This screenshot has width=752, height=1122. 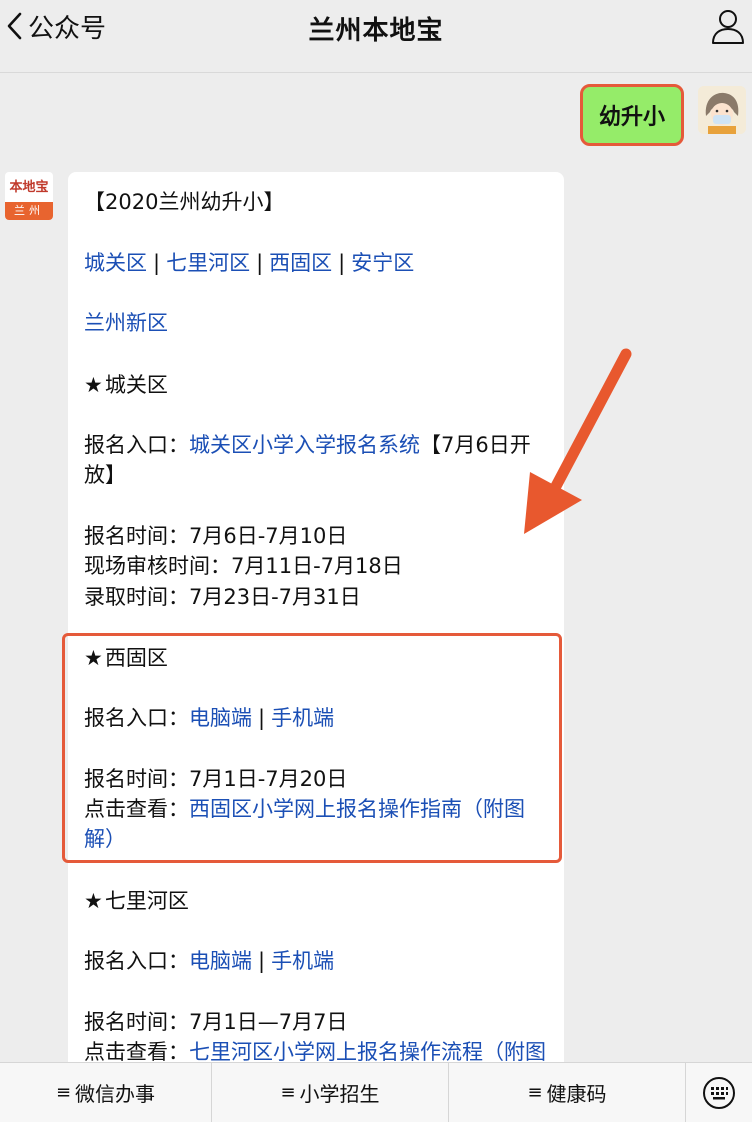 I want to click on qilihe-pc-link: 电脑端, so click(x=220, y=961).